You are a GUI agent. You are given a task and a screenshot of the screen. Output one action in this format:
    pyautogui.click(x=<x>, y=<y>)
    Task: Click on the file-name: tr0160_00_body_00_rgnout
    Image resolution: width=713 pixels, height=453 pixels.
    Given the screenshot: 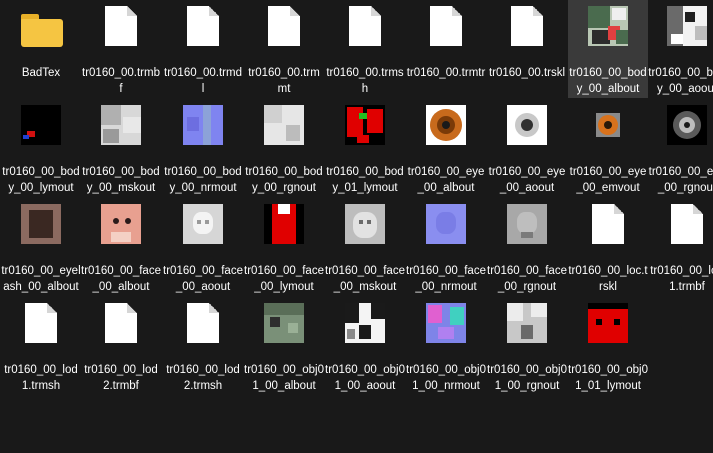 What is the action you would take?
    pyautogui.click(x=284, y=180)
    